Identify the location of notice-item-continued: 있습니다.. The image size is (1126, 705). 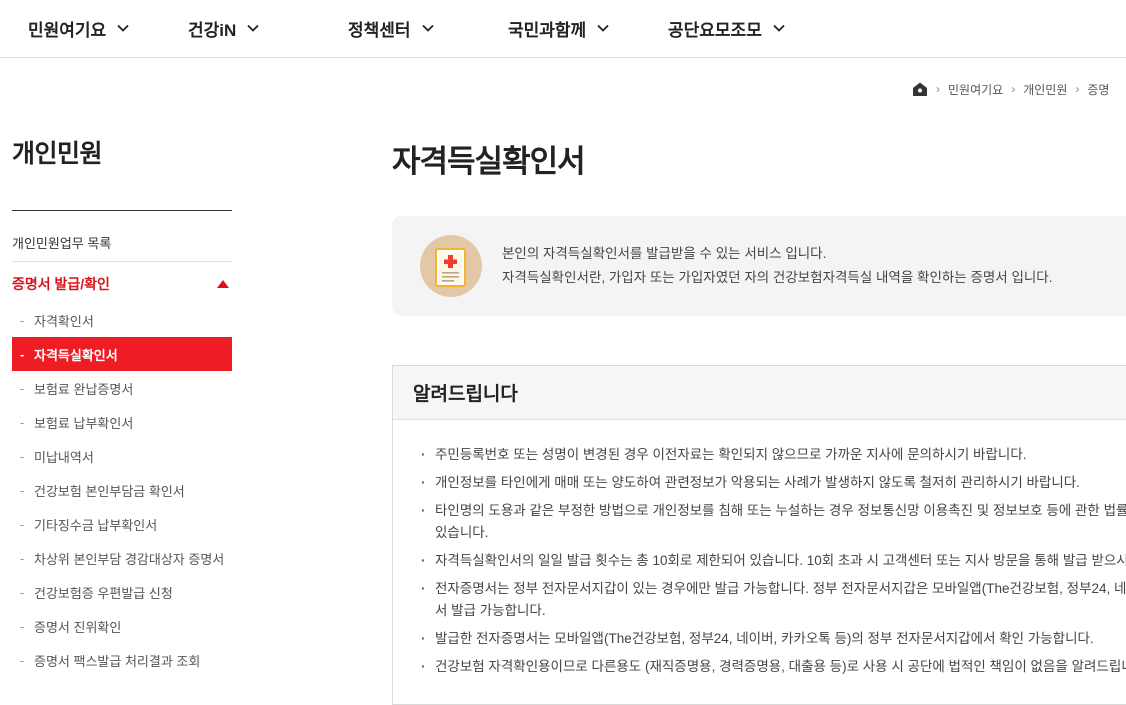
(462, 532).